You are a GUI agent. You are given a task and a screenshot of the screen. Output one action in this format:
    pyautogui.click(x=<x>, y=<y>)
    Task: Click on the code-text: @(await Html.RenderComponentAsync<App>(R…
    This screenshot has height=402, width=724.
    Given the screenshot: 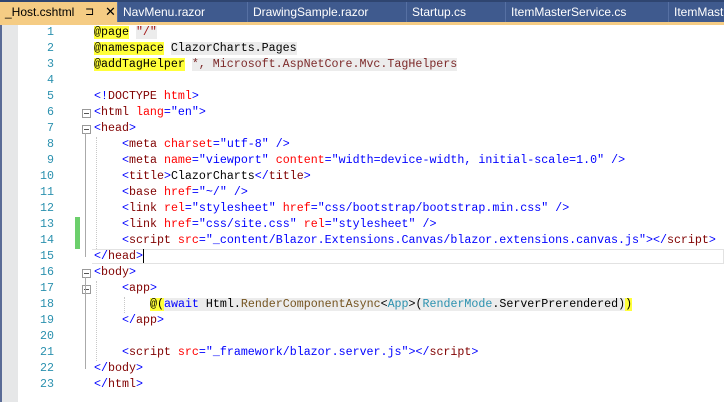 What is the action you would take?
    pyautogui.click(x=391, y=305)
    